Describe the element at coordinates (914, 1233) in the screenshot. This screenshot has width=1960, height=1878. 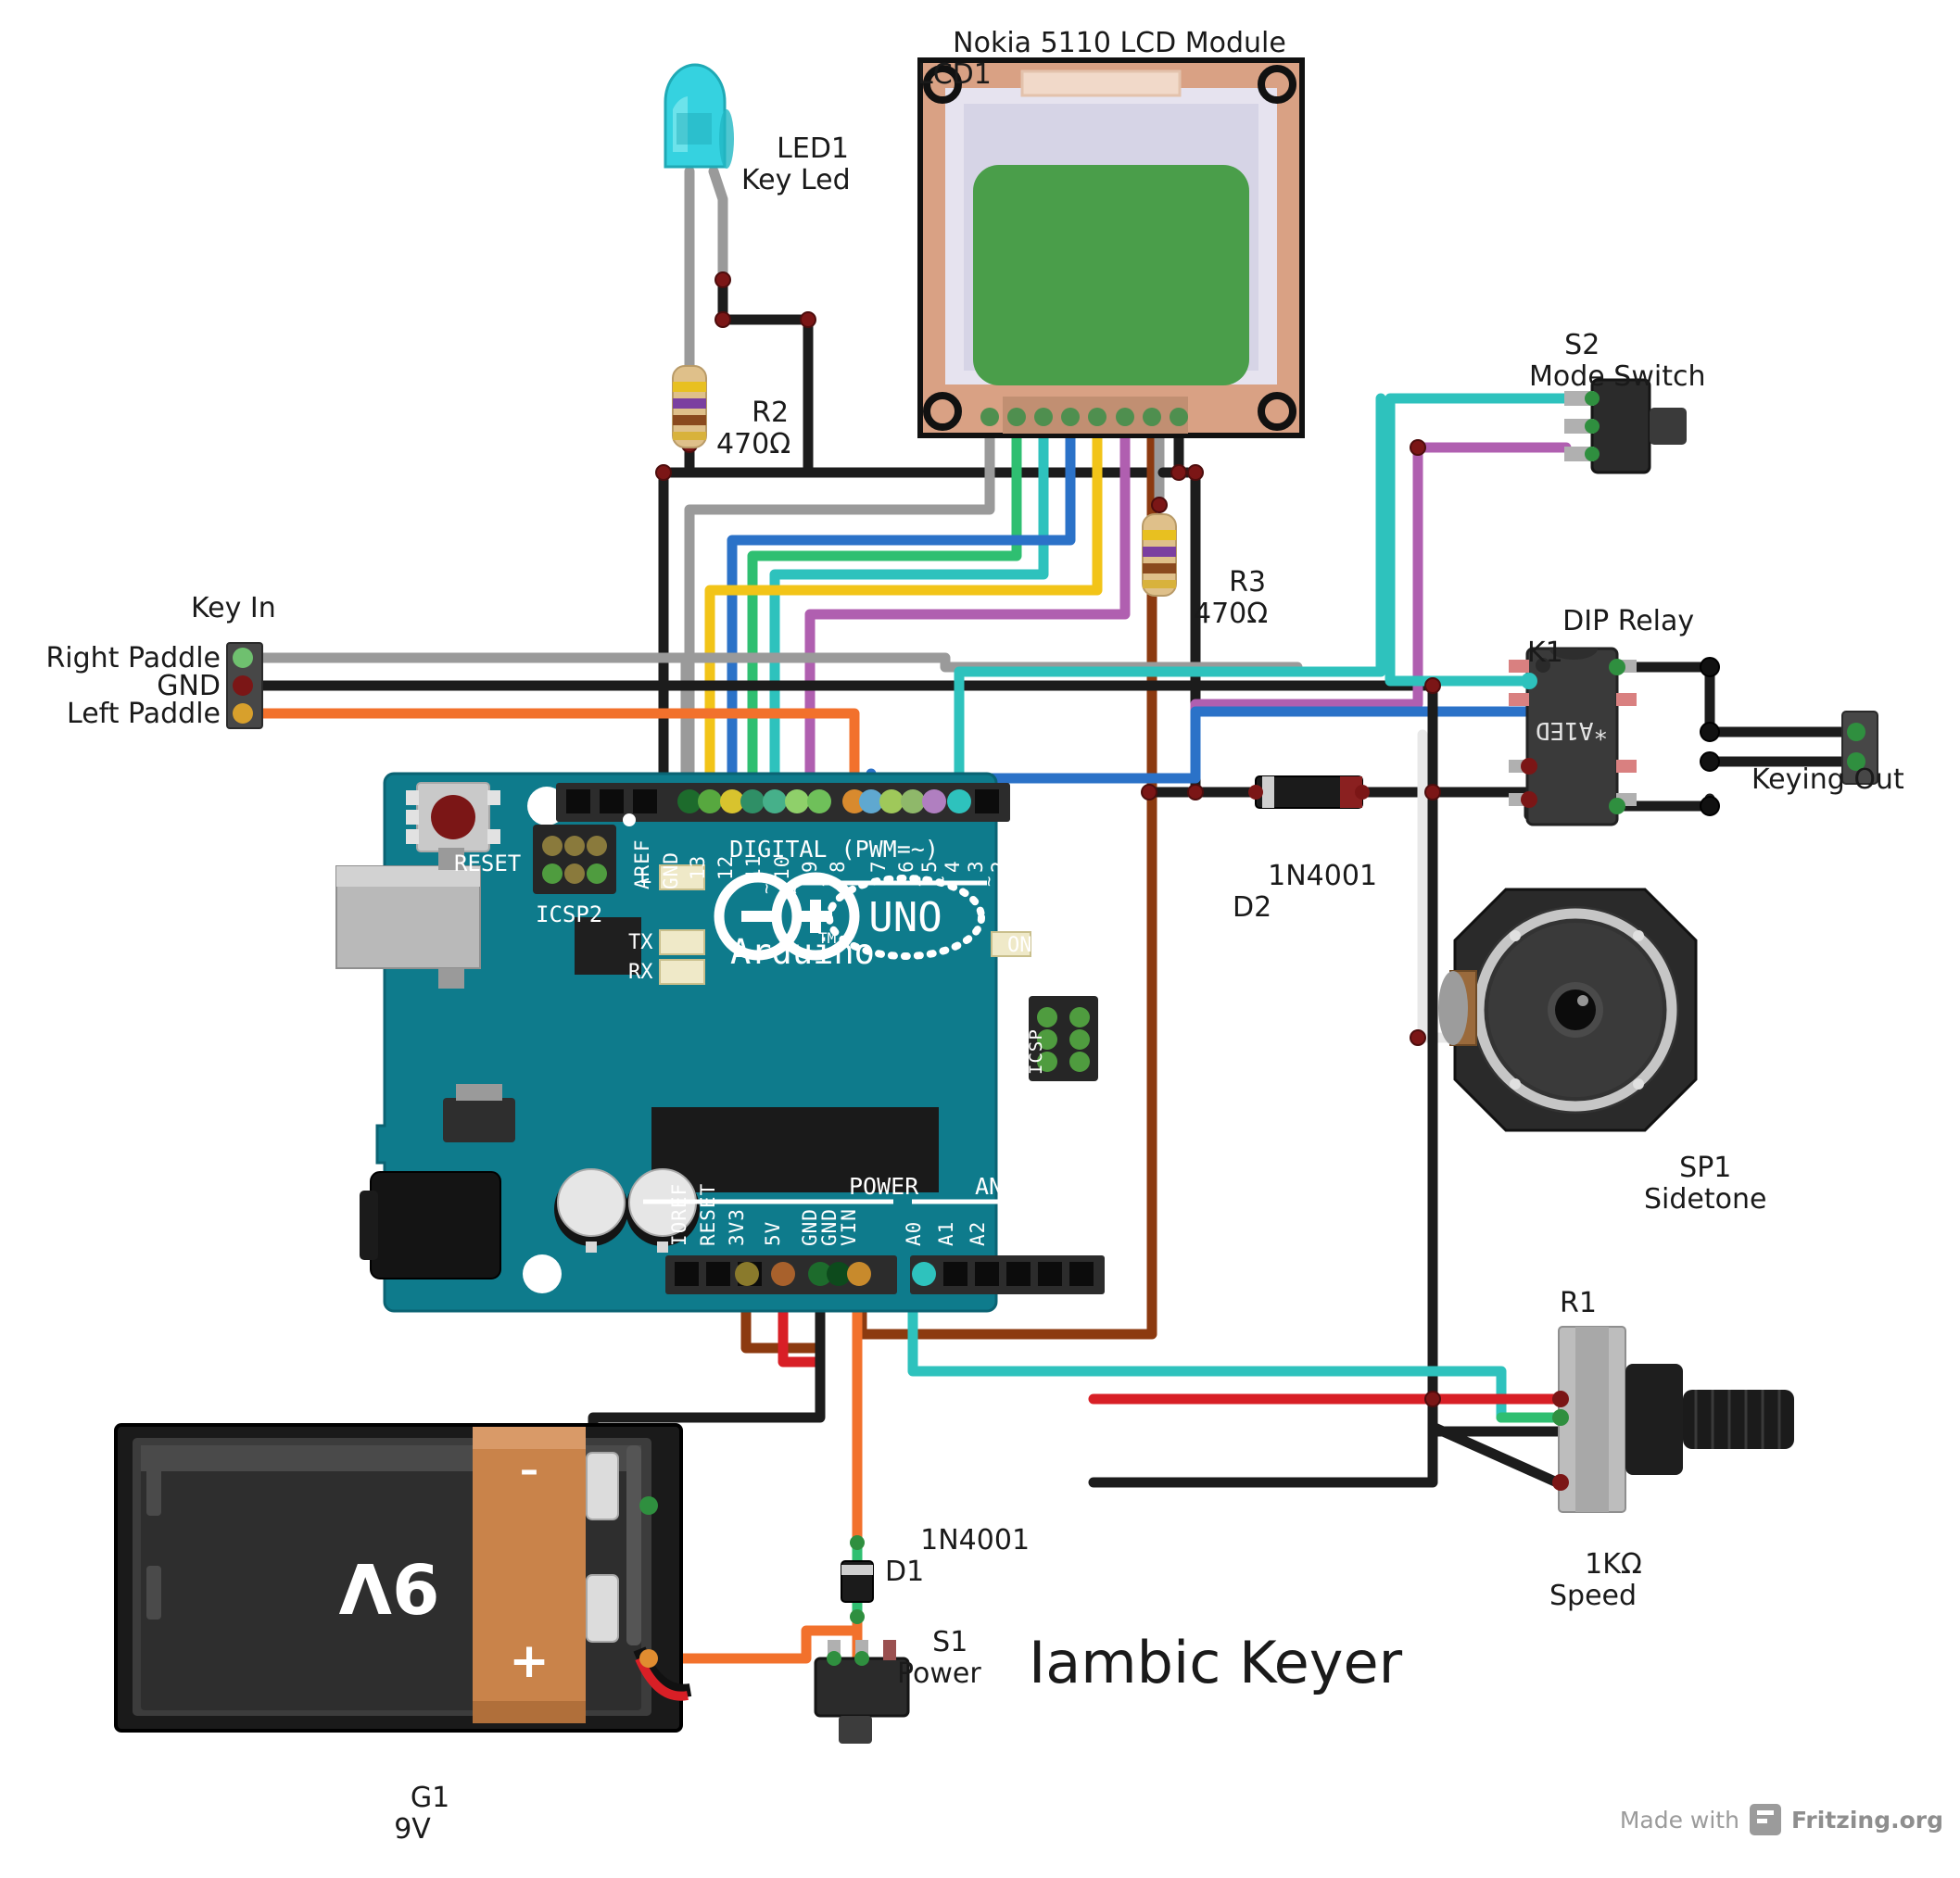
I see `pin-label-a0: A0` at that location.